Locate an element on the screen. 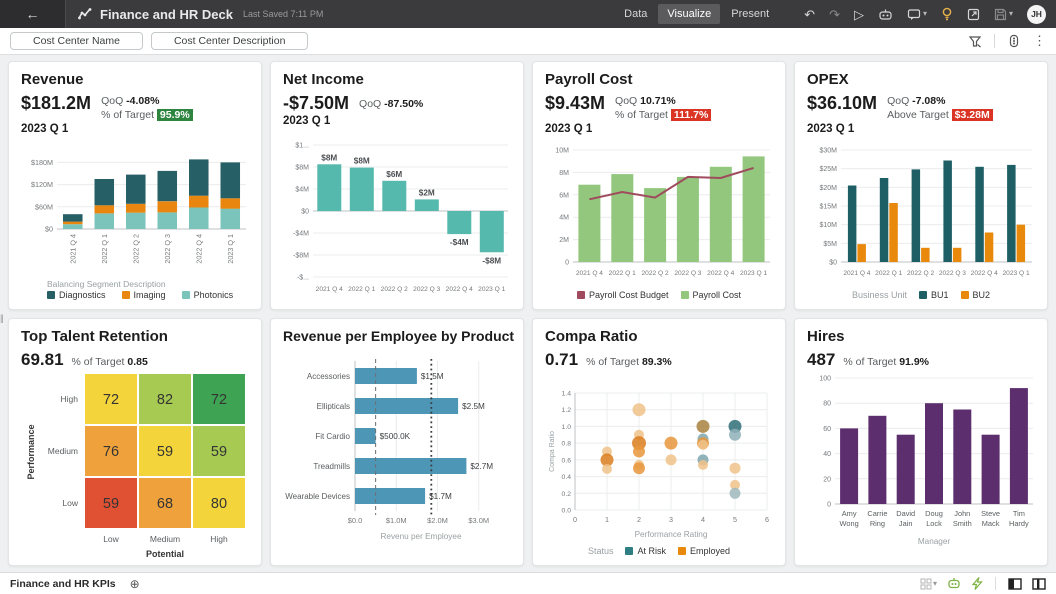  back-button: ← is located at coordinates (33, 14).